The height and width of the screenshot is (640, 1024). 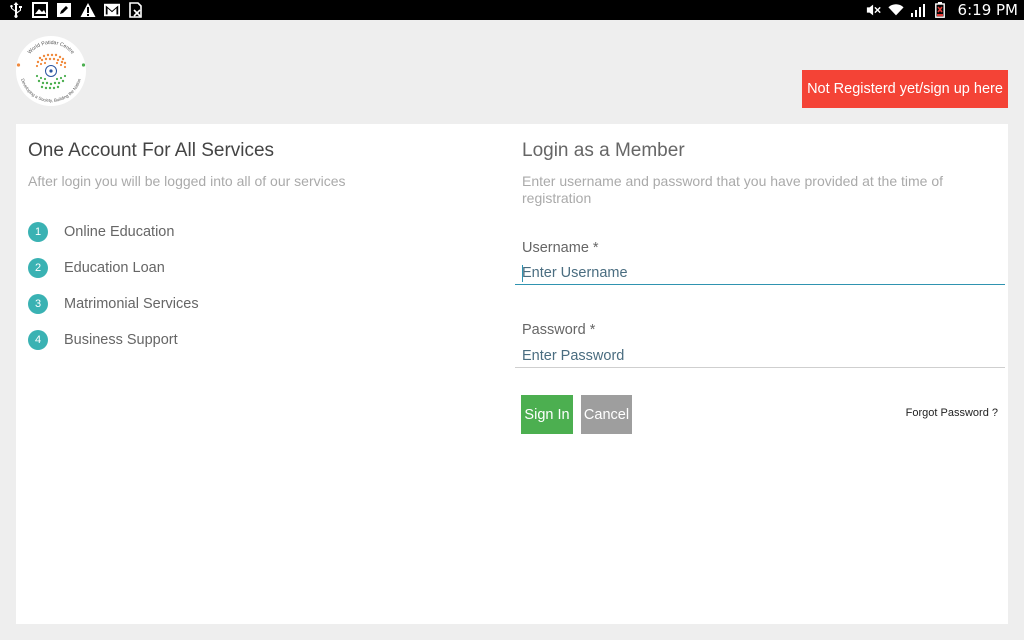 What do you see at coordinates (603, 150) in the screenshot?
I see `login-title: Login as a Member` at bounding box center [603, 150].